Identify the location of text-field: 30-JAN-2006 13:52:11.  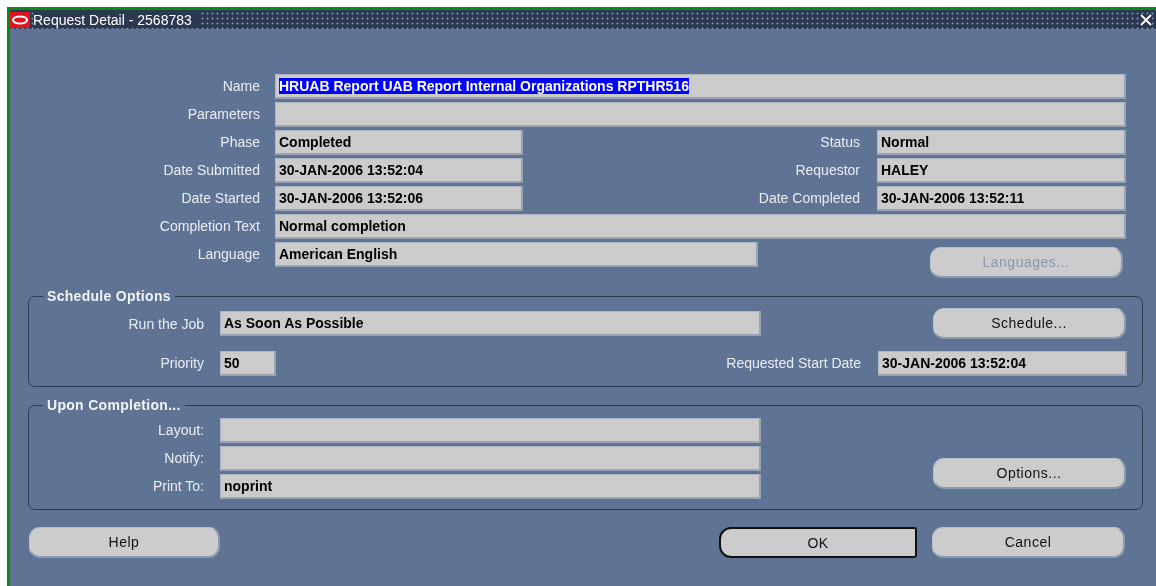
(1001, 198).